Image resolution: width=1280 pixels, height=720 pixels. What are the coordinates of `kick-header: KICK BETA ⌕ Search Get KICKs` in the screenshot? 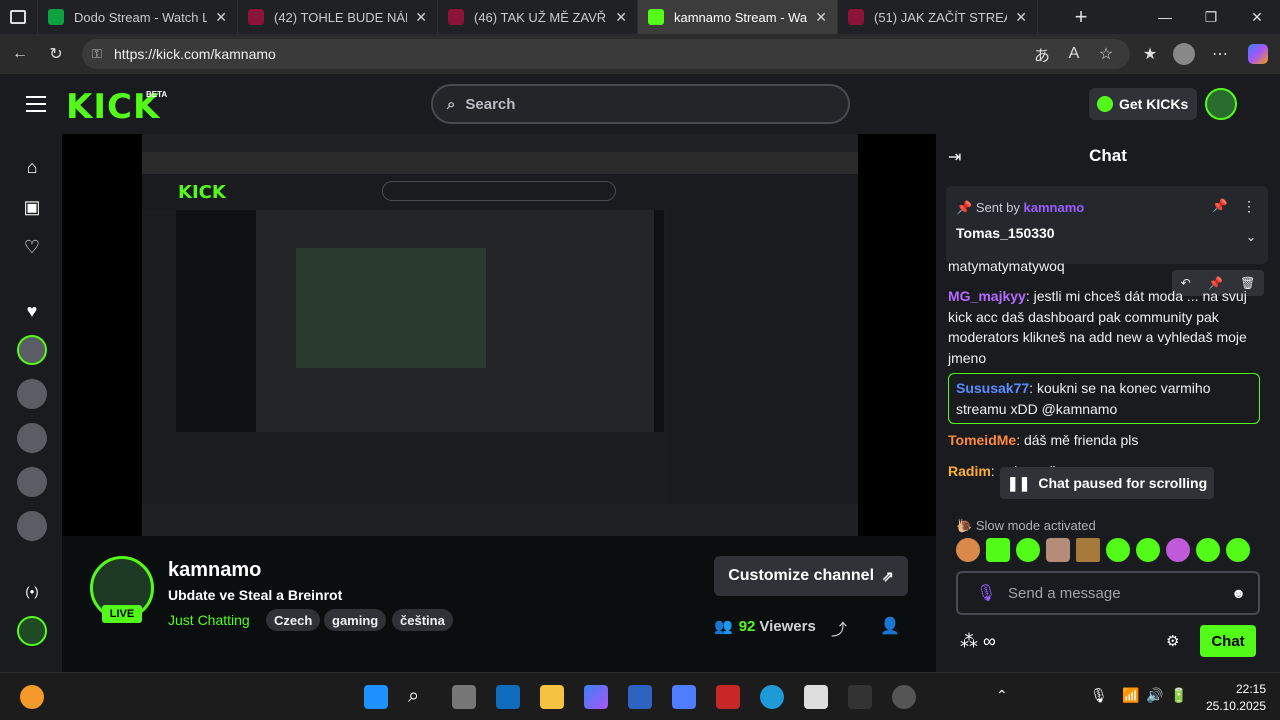 It's located at (640, 104).